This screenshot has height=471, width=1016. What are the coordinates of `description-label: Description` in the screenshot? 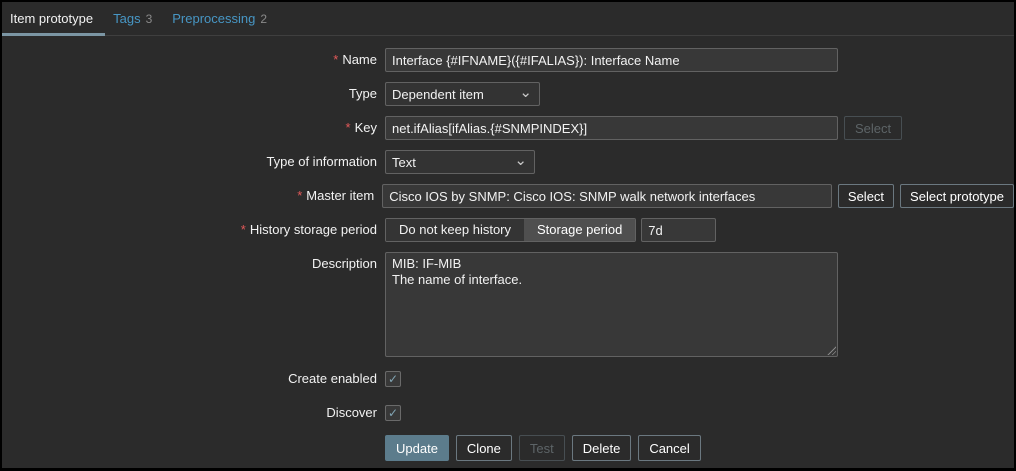 It's located at (344, 263).